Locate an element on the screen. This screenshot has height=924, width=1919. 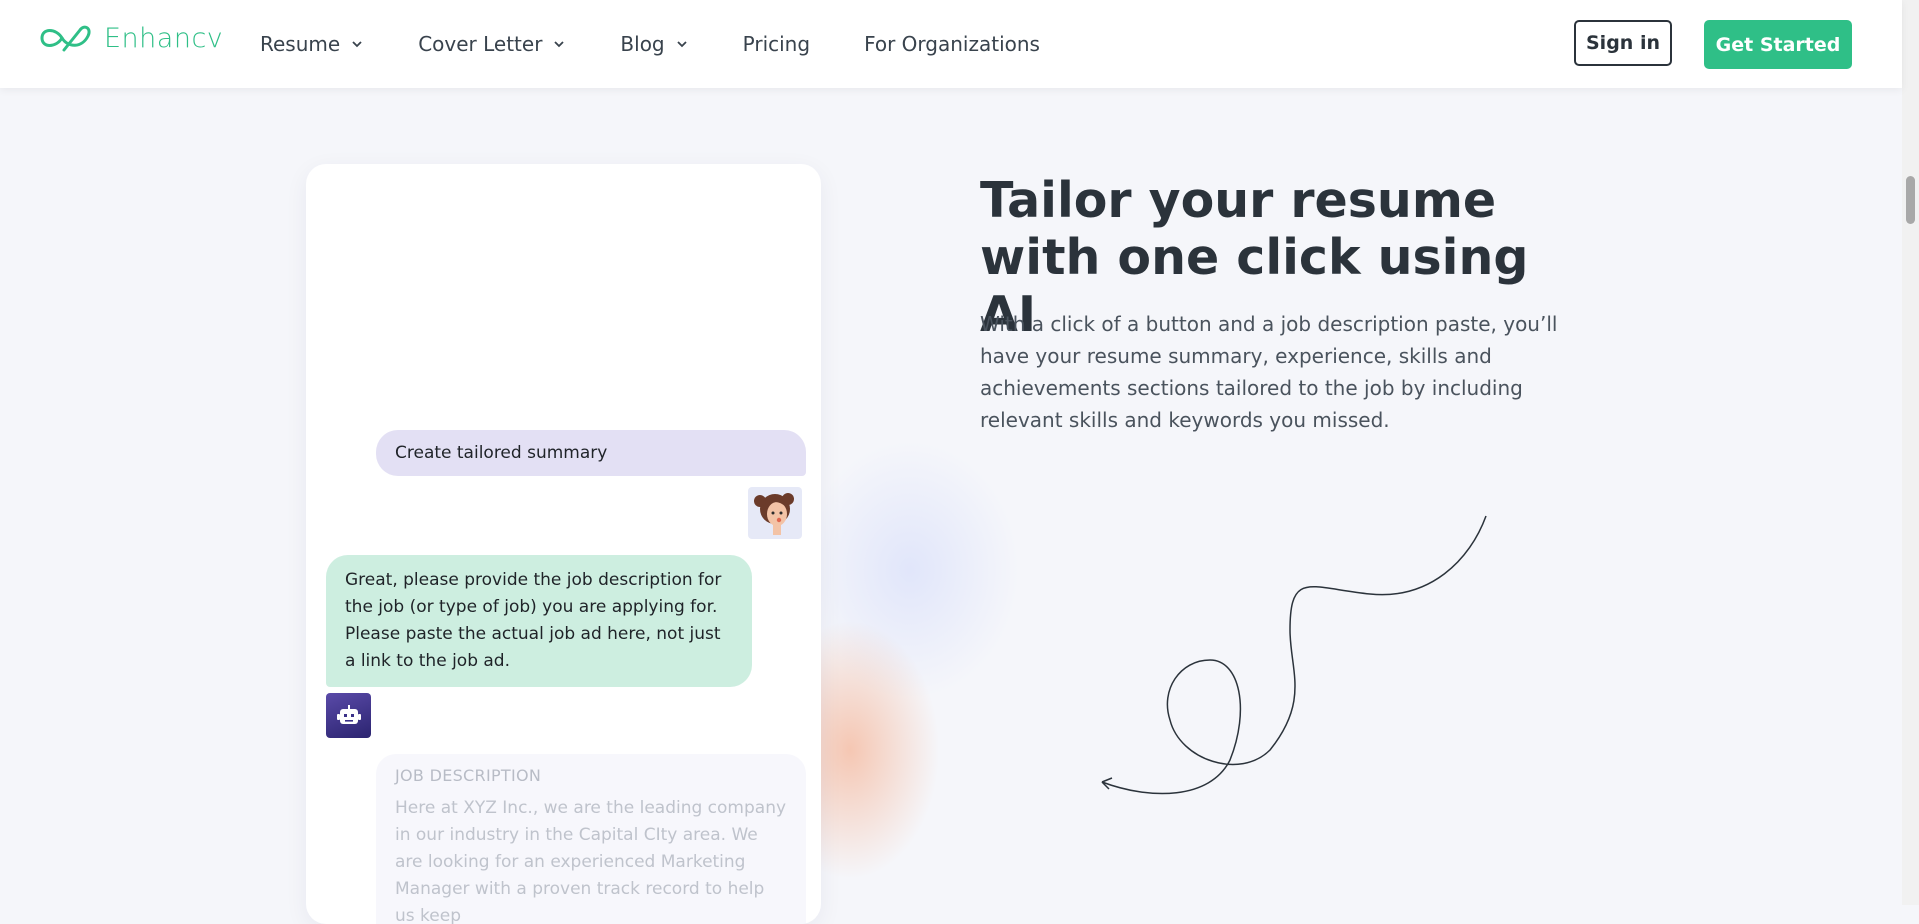
nav-item-cover-letter: Cover Letter is located at coordinates (492, 44).